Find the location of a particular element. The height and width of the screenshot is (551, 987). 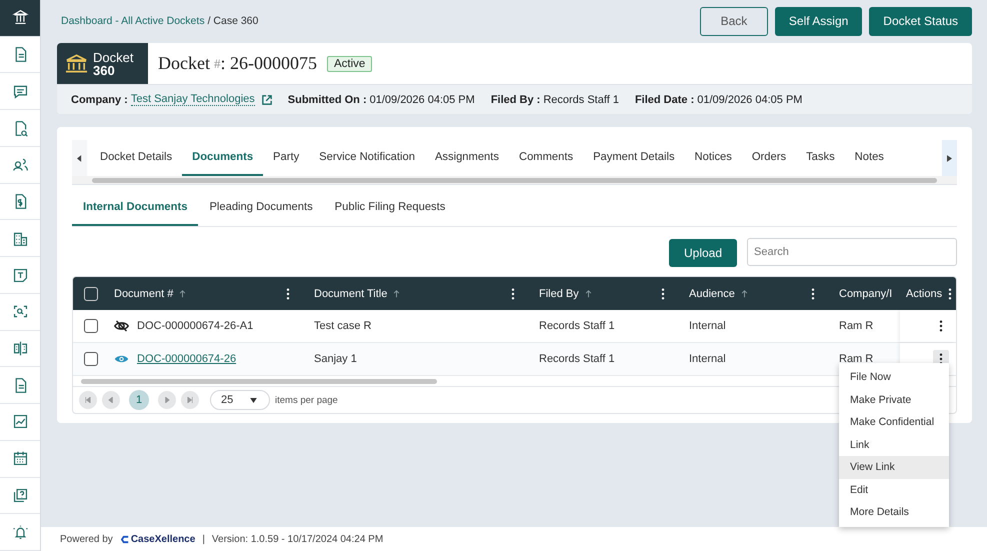

table-cell: DOC-000000674-26-A1 is located at coordinates (195, 326).